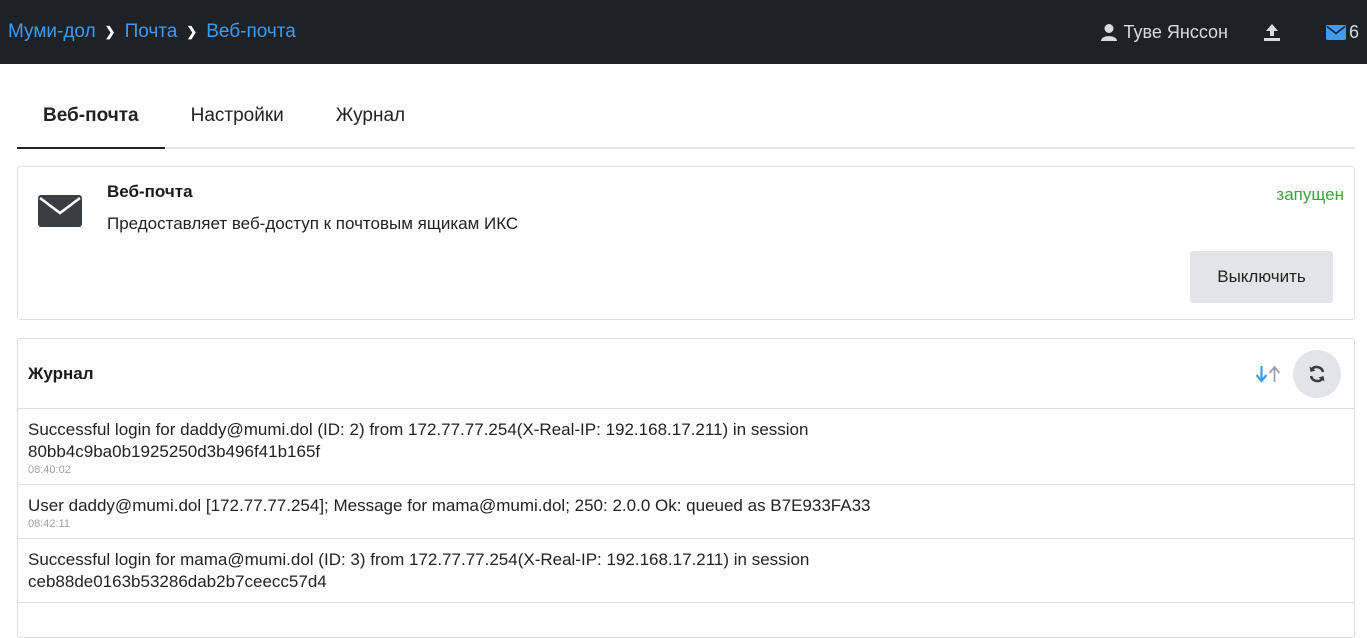 This screenshot has height=638, width=1367. What do you see at coordinates (1108, 32) in the screenshot?
I see `user-icon` at bounding box center [1108, 32].